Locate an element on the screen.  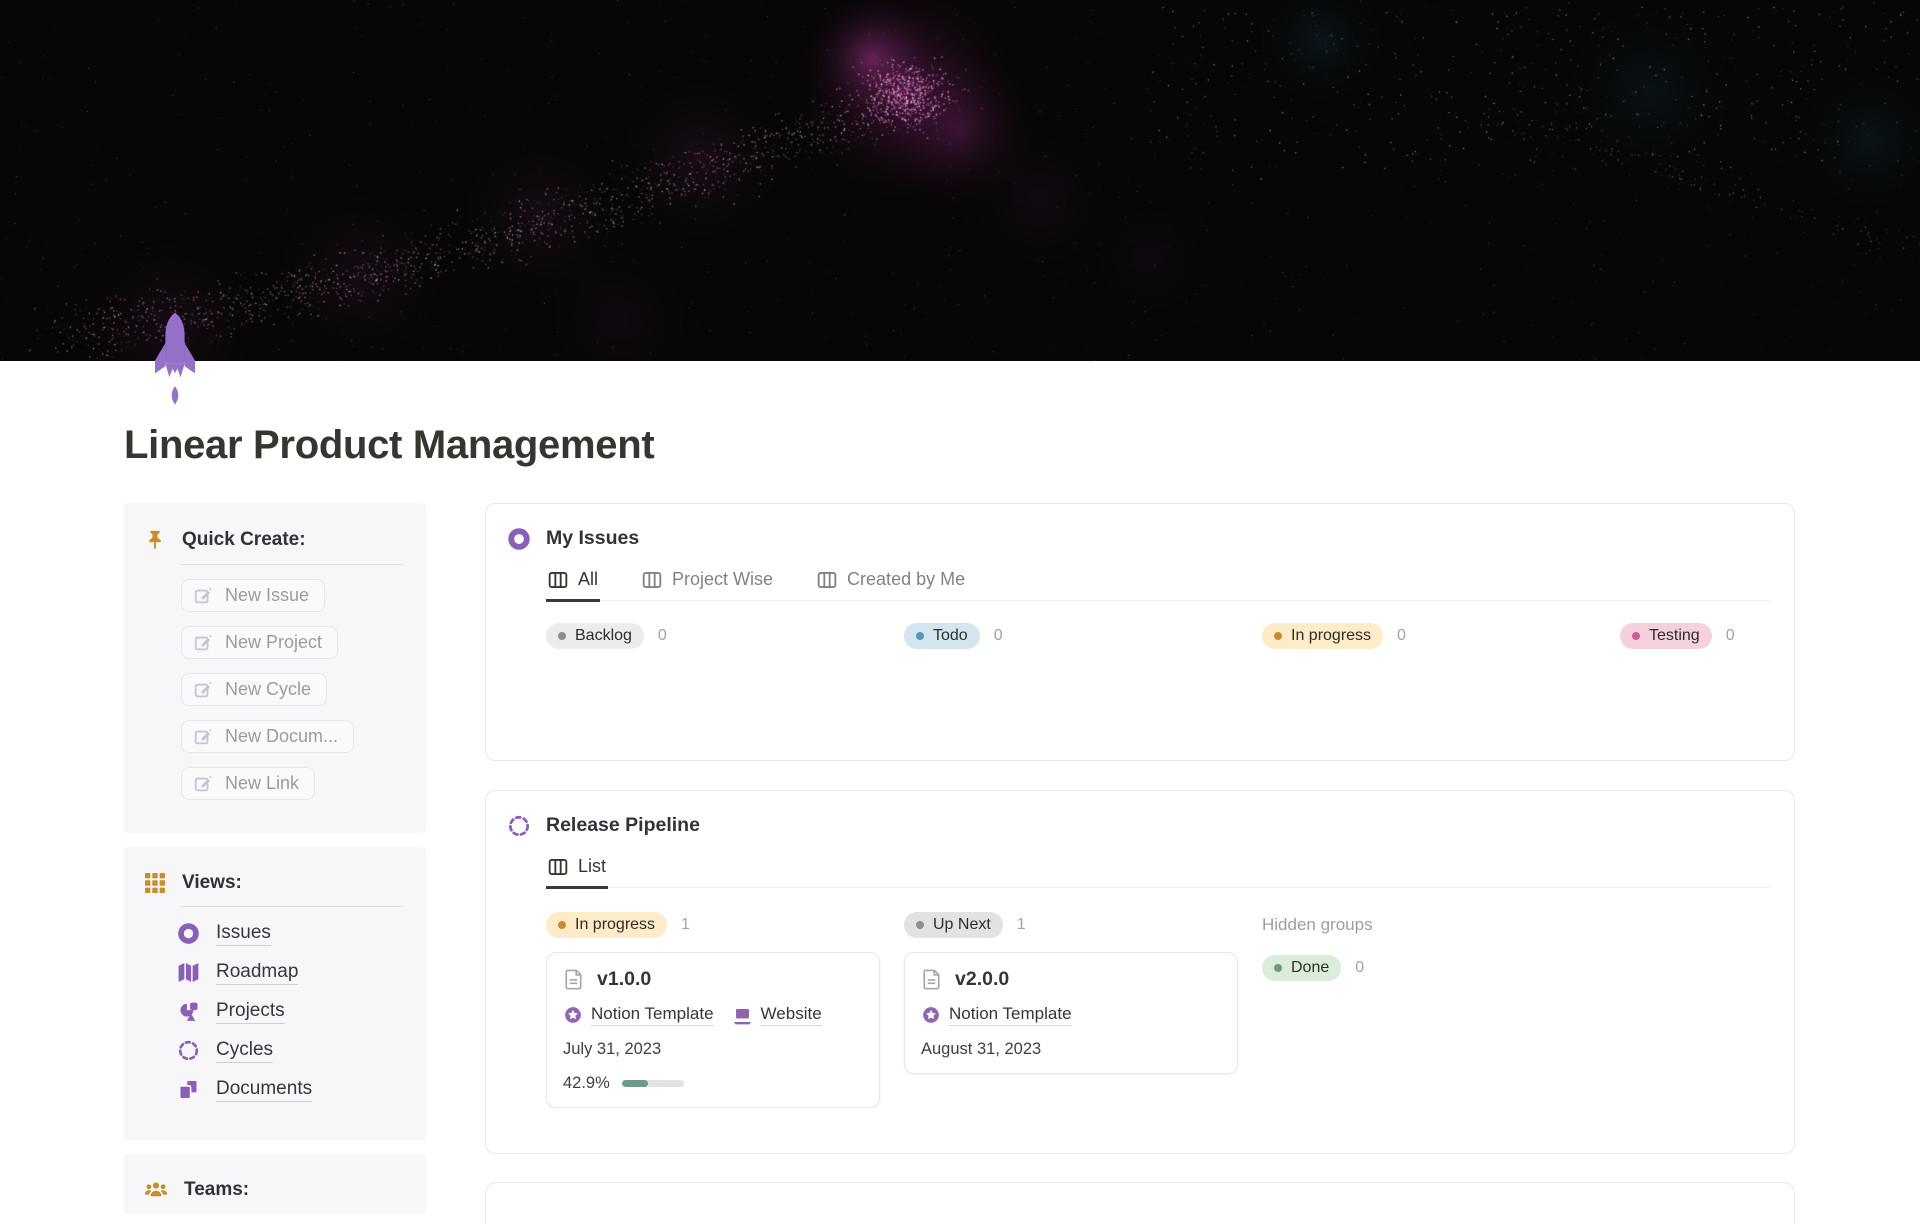
sidebar-item-documents: Documents is located at coordinates (301, 1089).